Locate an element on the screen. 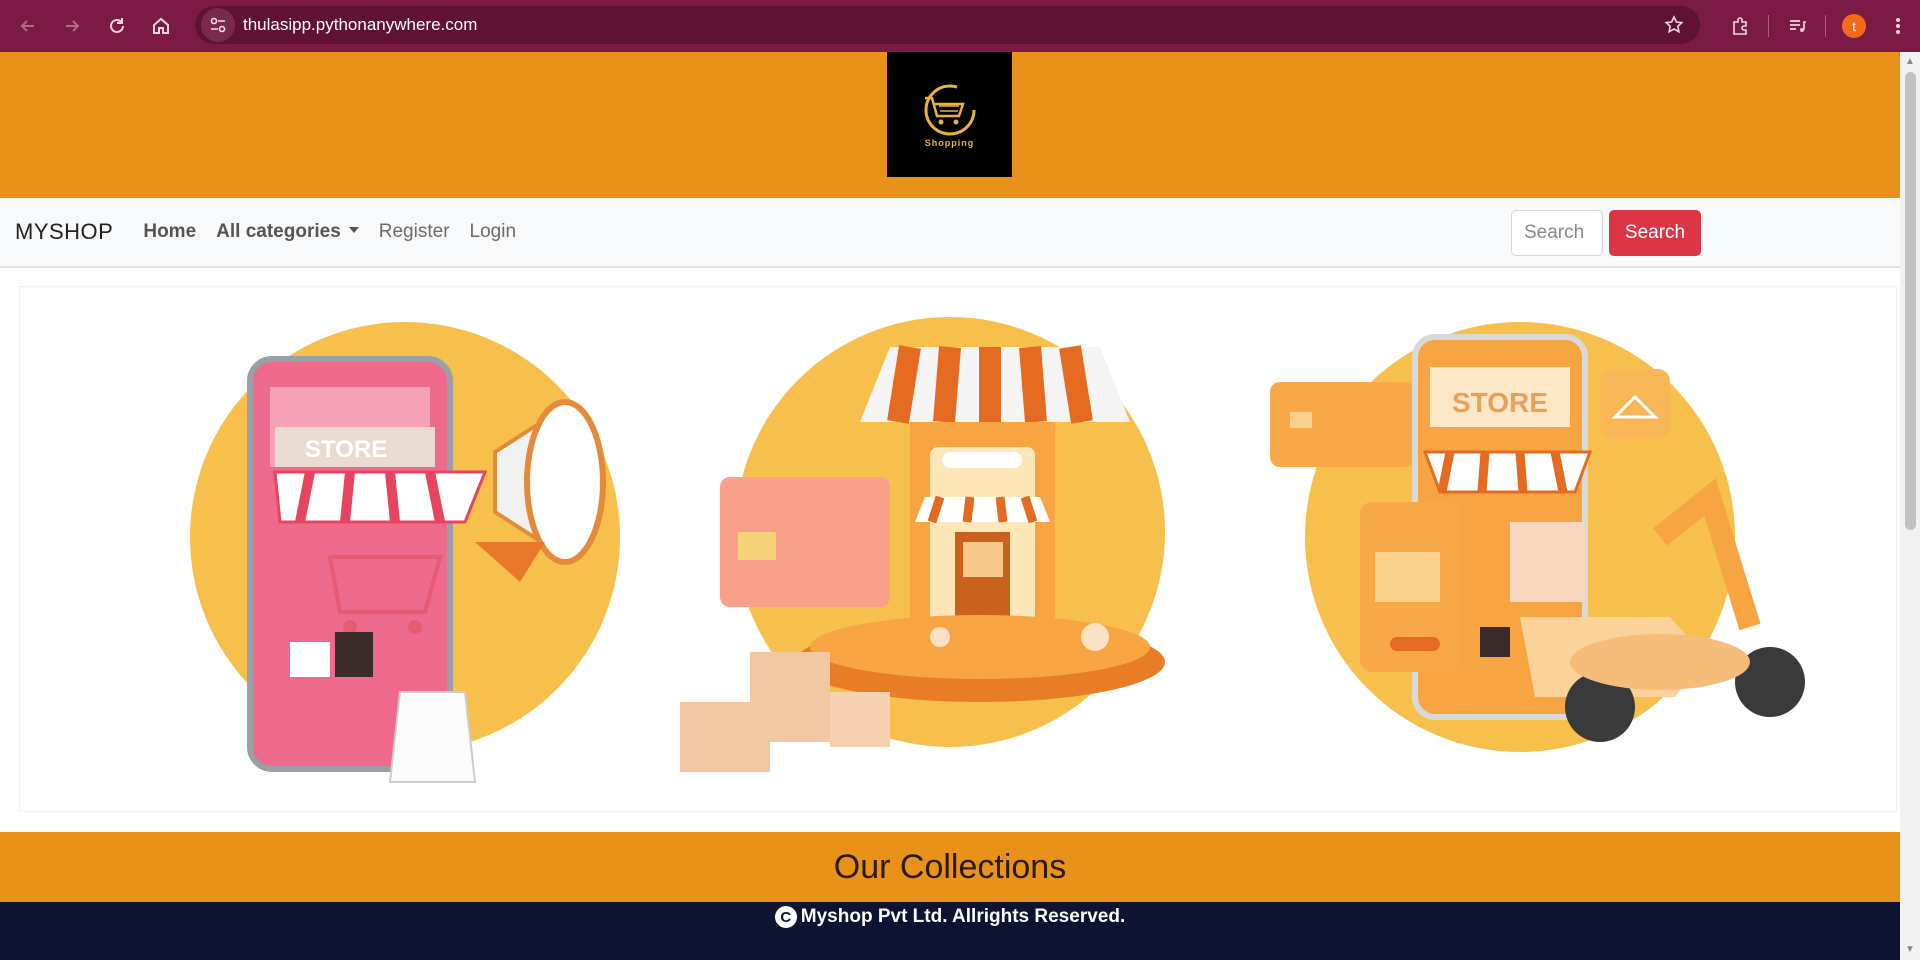 The width and height of the screenshot is (1920, 960). collections-section: Our Collections is located at coordinates (950, 867).